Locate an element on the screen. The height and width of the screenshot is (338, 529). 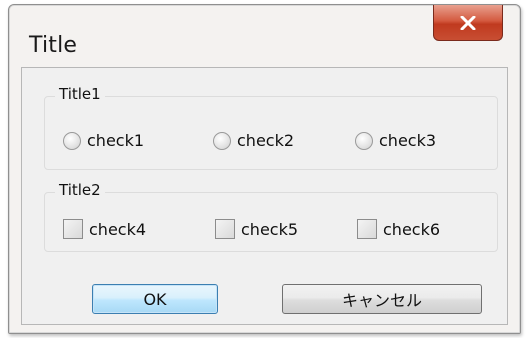
radio-check2: check2 is located at coordinates (253, 140).